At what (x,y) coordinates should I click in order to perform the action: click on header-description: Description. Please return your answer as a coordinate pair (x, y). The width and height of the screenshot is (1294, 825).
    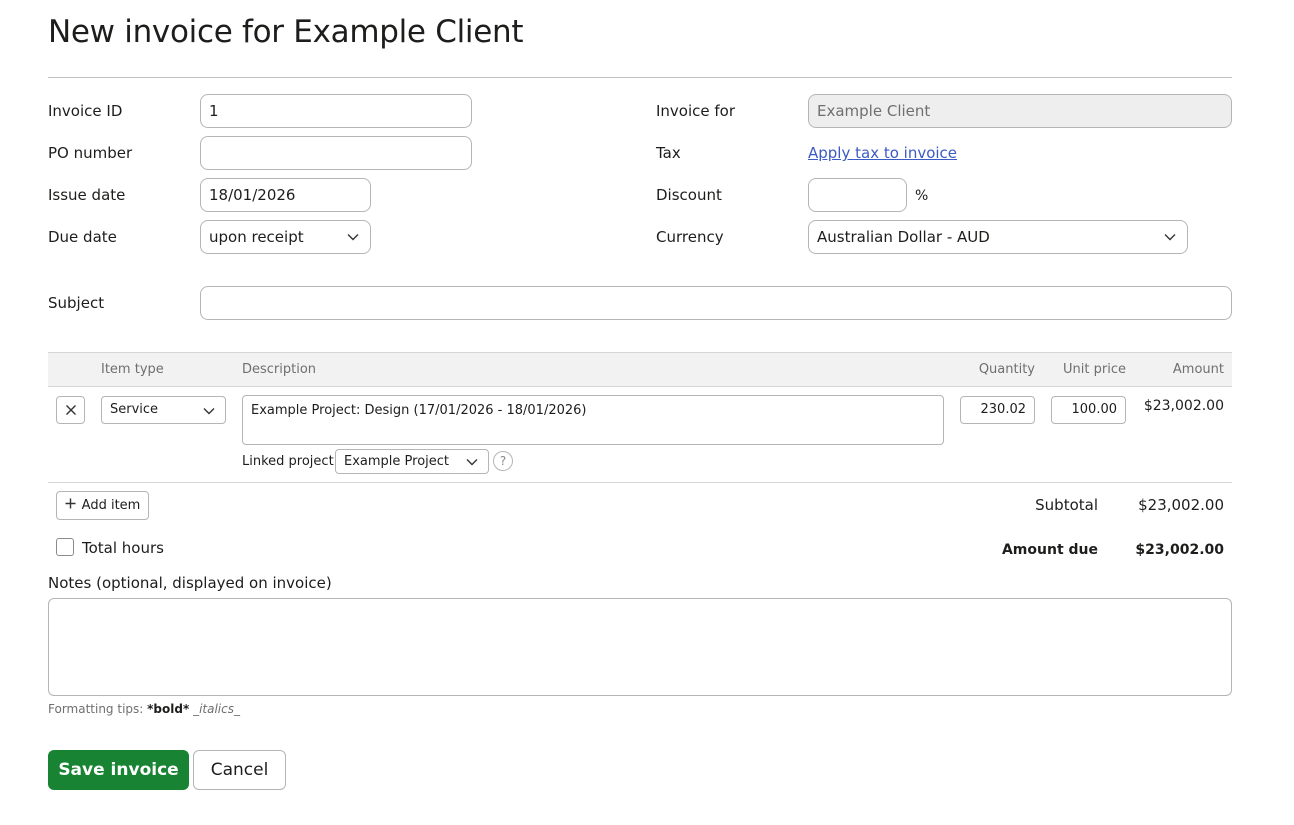
    Looking at the image, I should click on (279, 369).